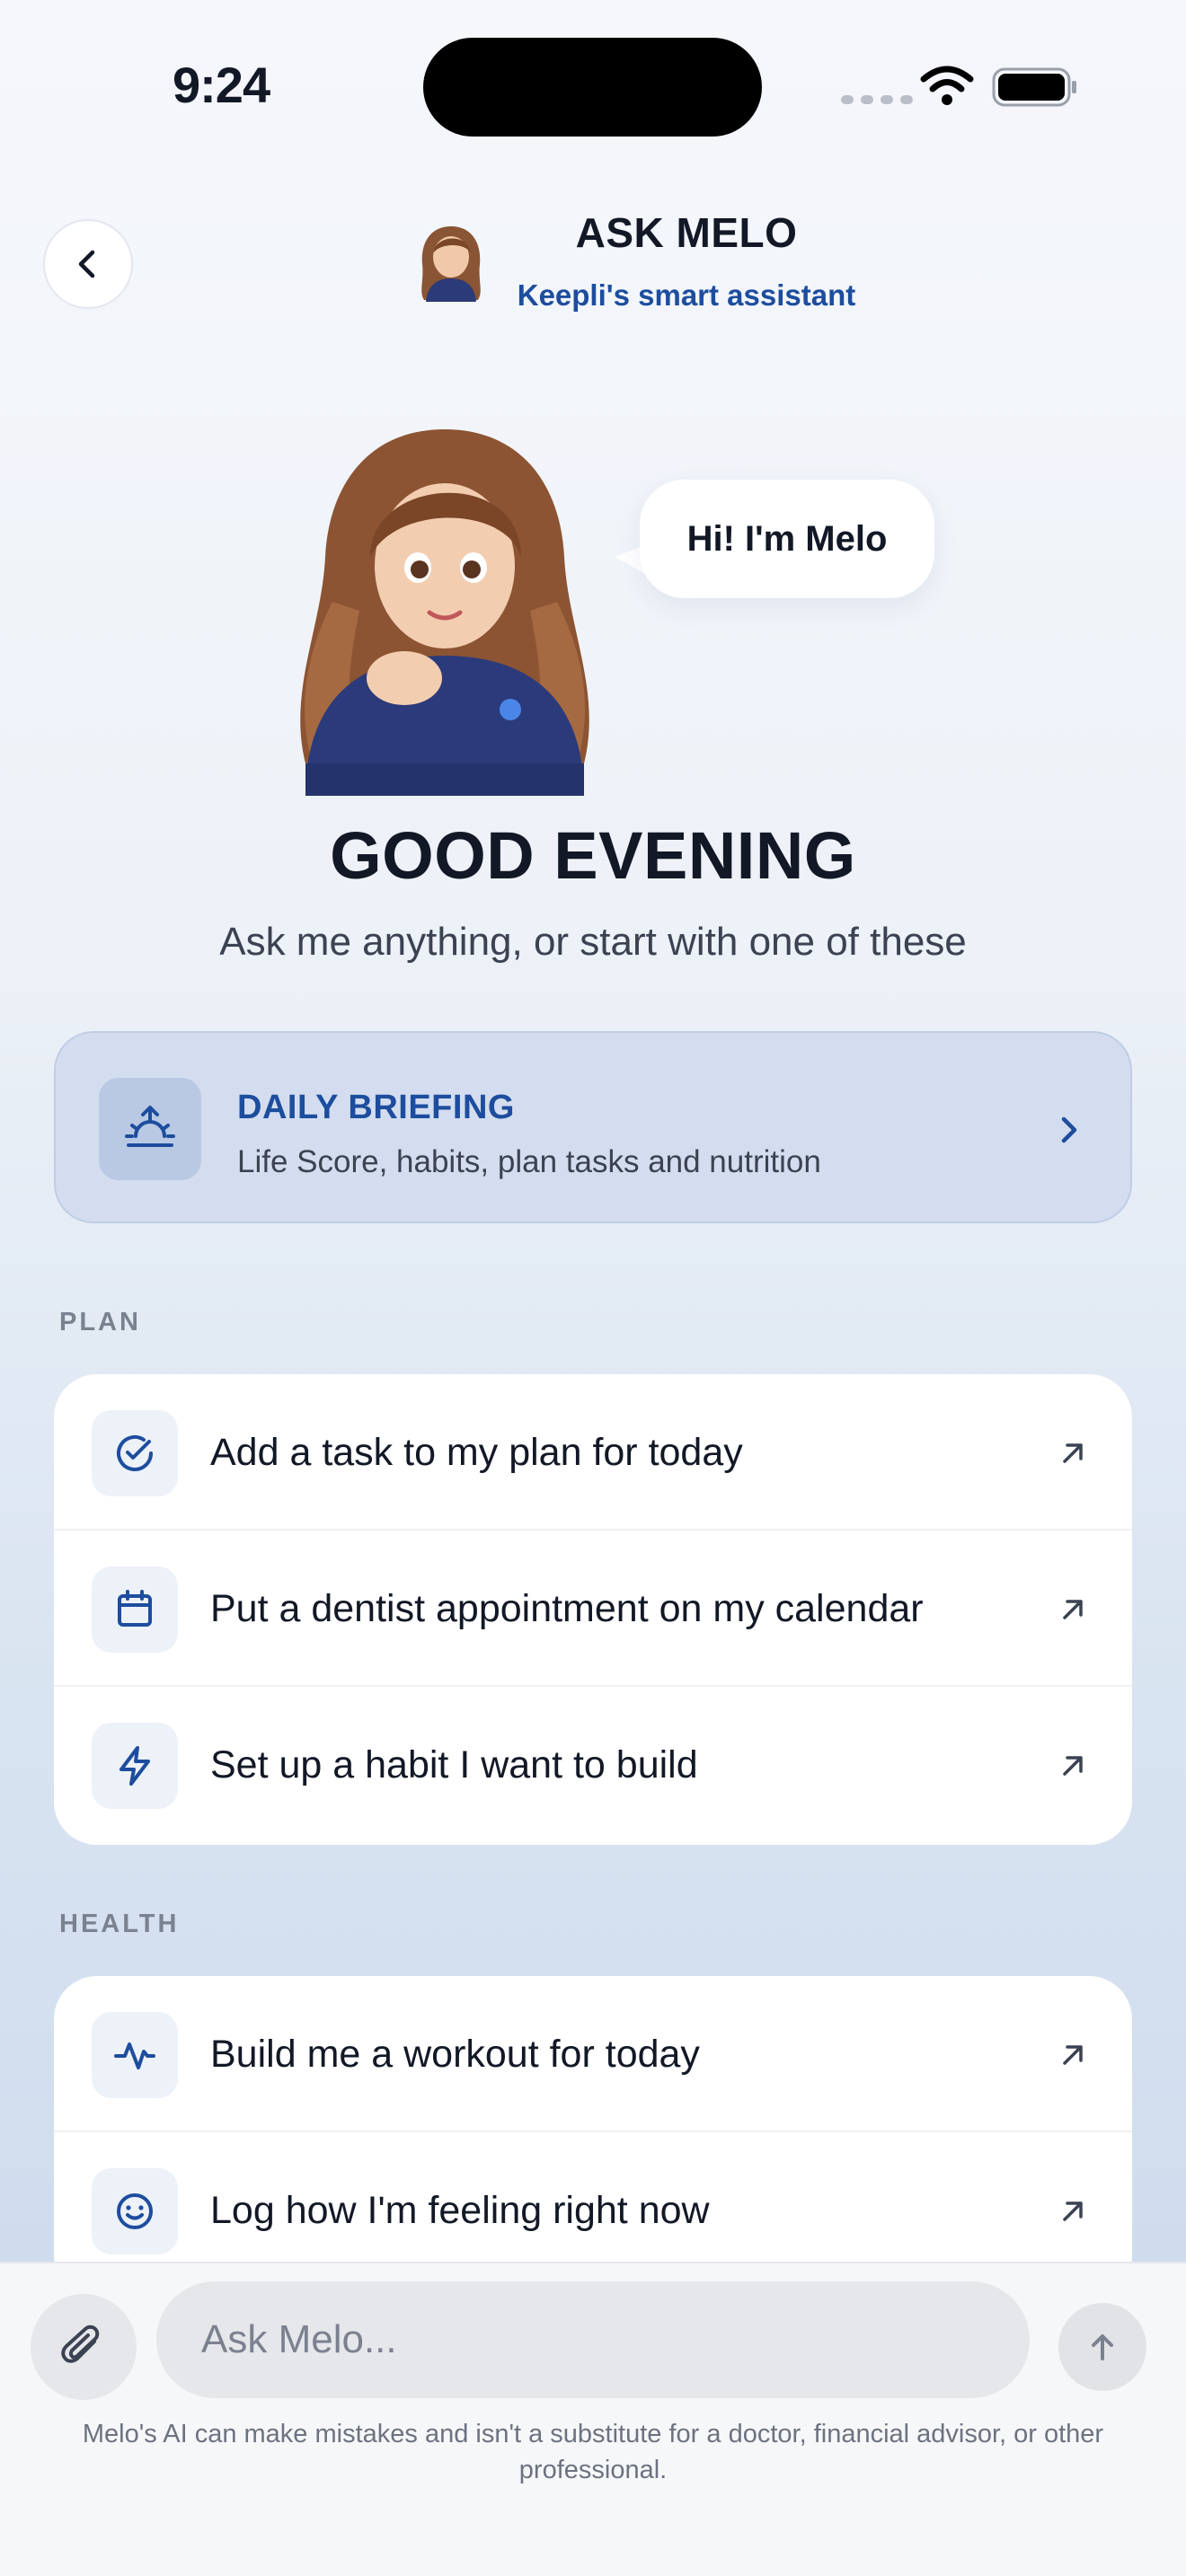 The width and height of the screenshot is (1186, 2576). I want to click on check-circle-icon, so click(135, 1453).